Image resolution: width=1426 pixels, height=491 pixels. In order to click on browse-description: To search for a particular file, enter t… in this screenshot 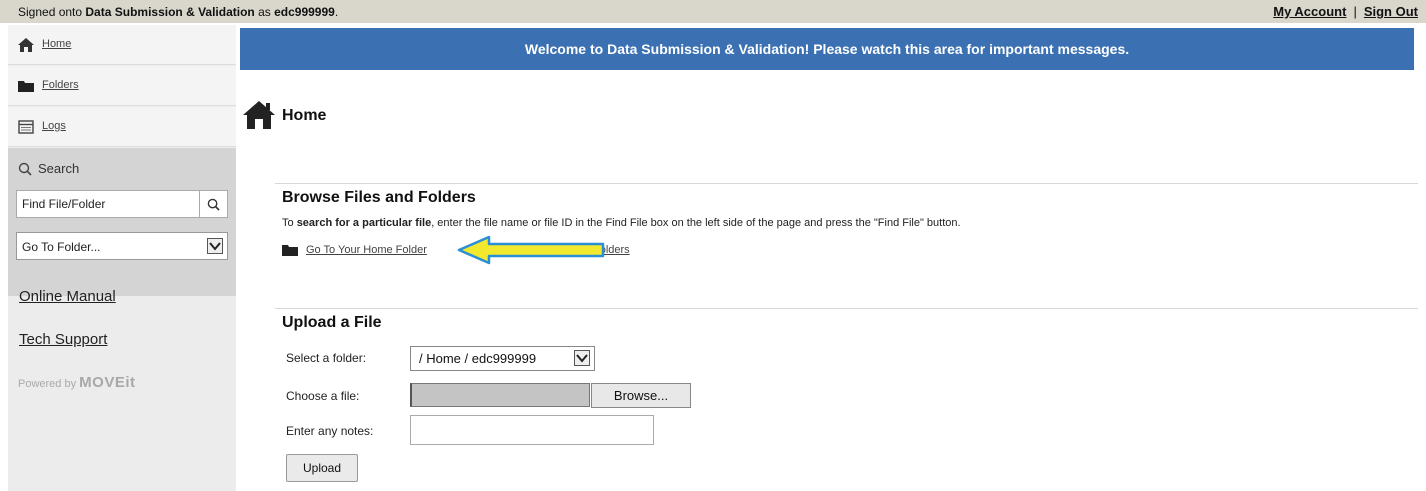, I will do `click(621, 223)`.